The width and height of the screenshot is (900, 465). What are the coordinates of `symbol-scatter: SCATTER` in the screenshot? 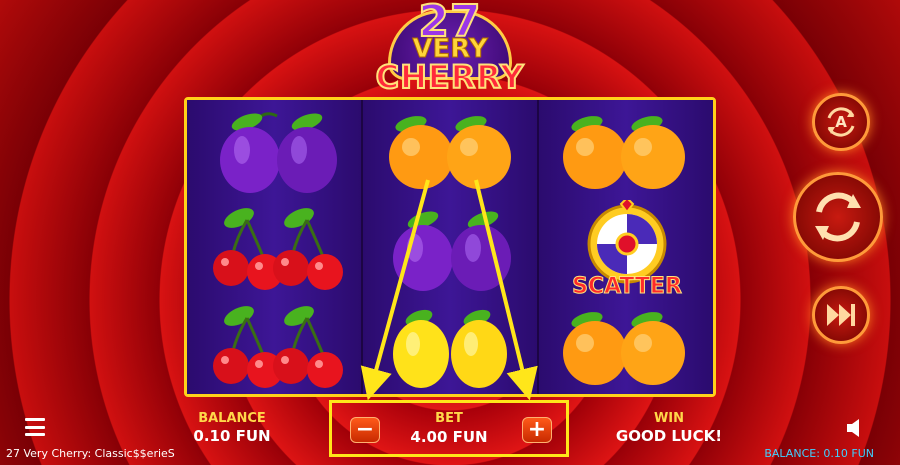 It's located at (626, 248).